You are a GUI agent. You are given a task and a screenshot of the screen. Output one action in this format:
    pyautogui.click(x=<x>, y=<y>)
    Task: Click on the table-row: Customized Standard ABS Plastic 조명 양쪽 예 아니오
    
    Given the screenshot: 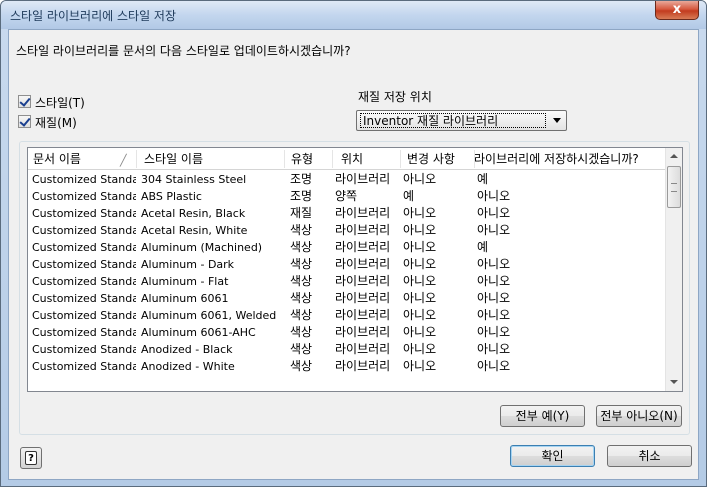 What is the action you would take?
    pyautogui.click(x=347, y=196)
    